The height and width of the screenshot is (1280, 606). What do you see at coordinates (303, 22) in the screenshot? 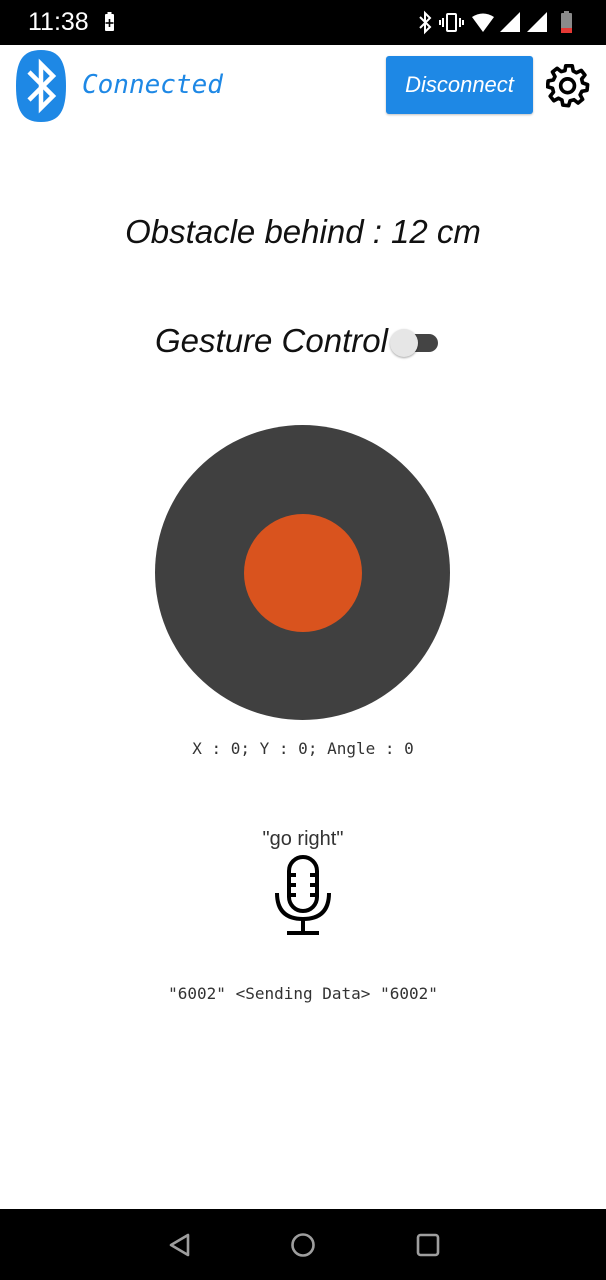
I see `status-bar: 11:38` at bounding box center [303, 22].